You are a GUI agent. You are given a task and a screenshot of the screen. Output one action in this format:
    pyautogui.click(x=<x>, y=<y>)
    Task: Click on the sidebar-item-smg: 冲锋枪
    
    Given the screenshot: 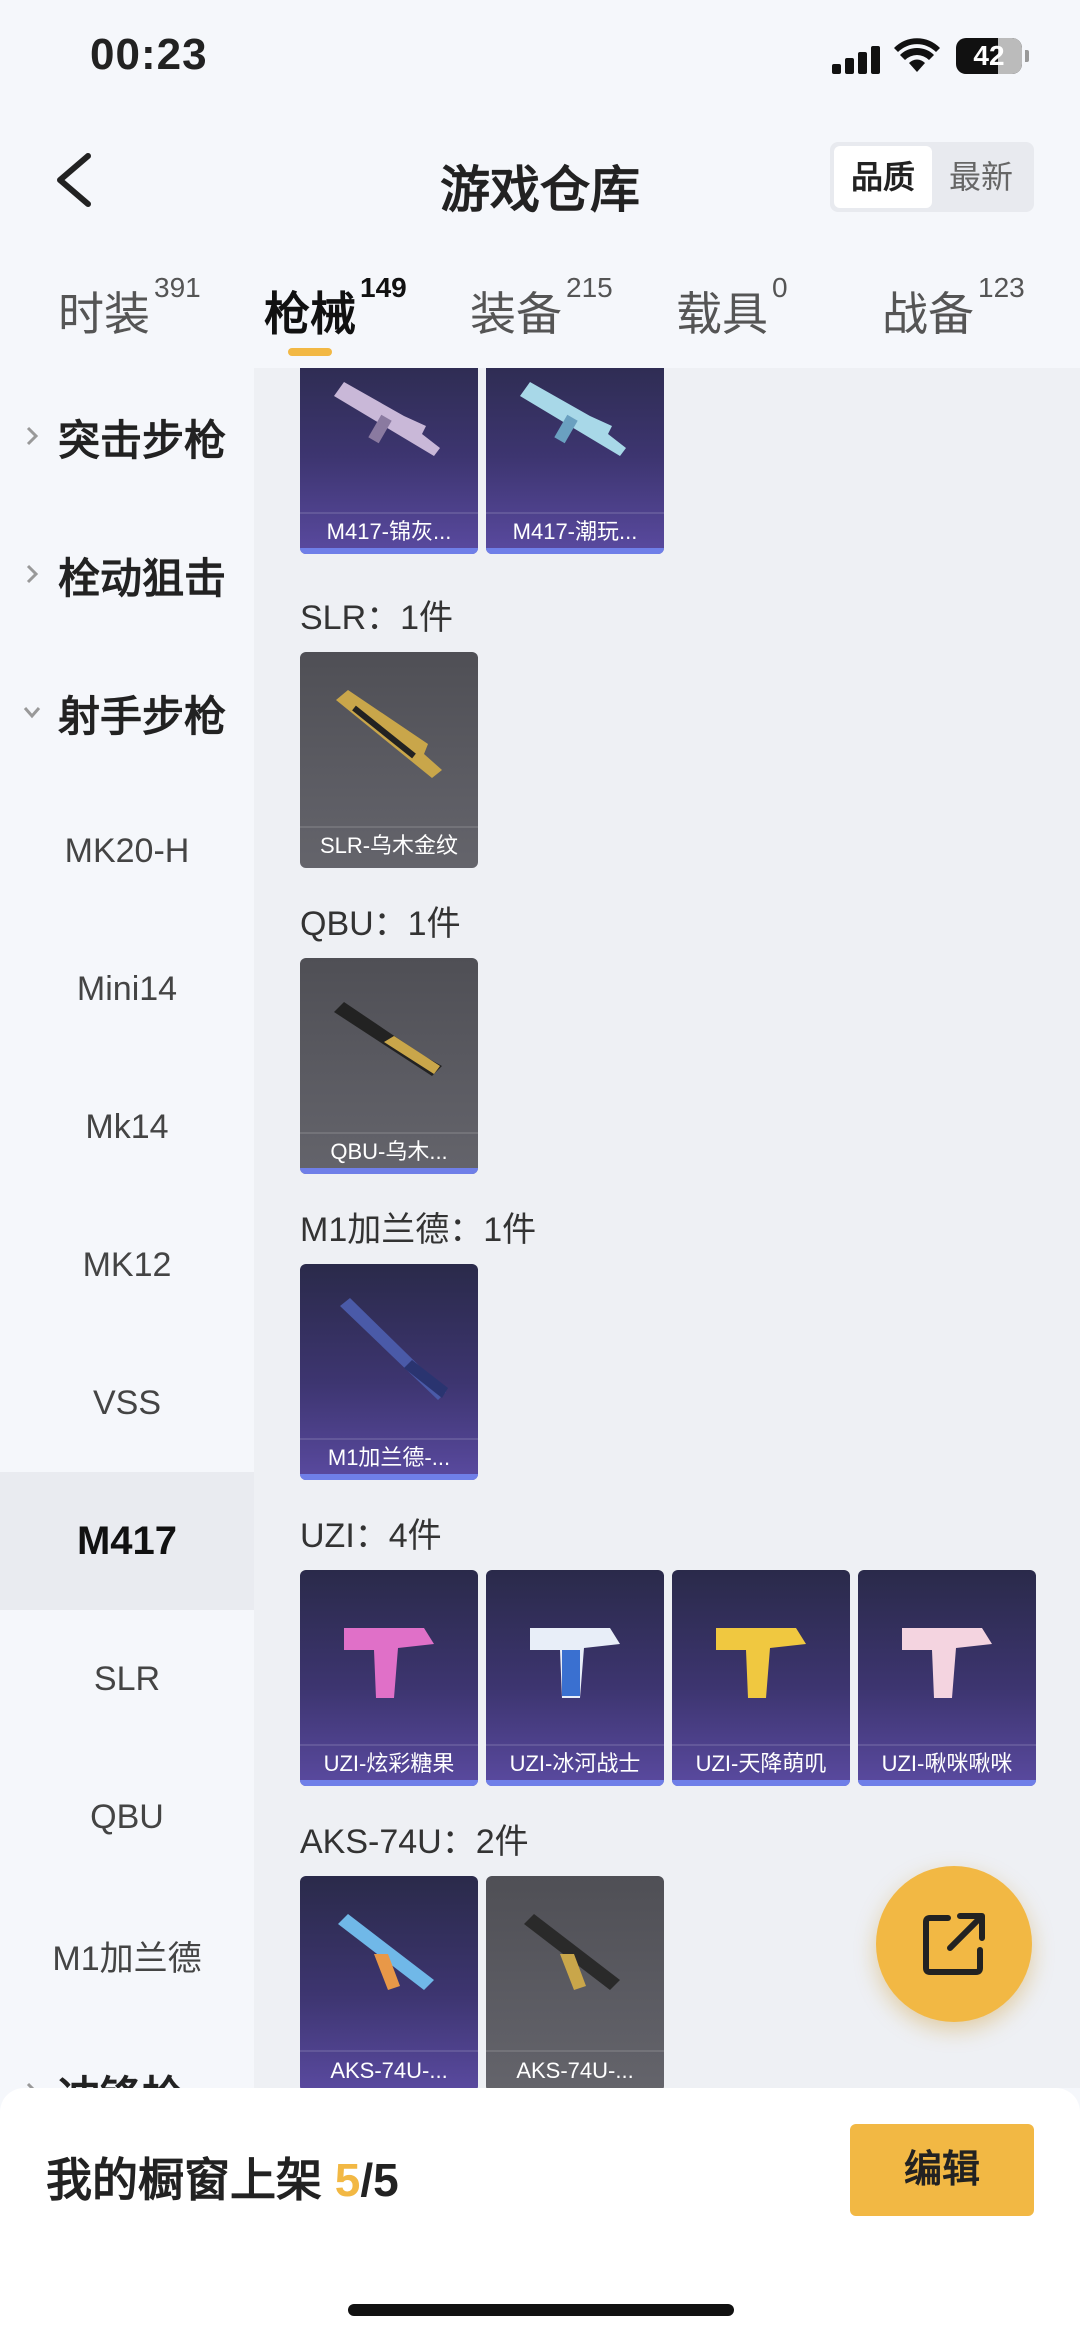 What is the action you would take?
    pyautogui.click(x=127, y=2056)
    